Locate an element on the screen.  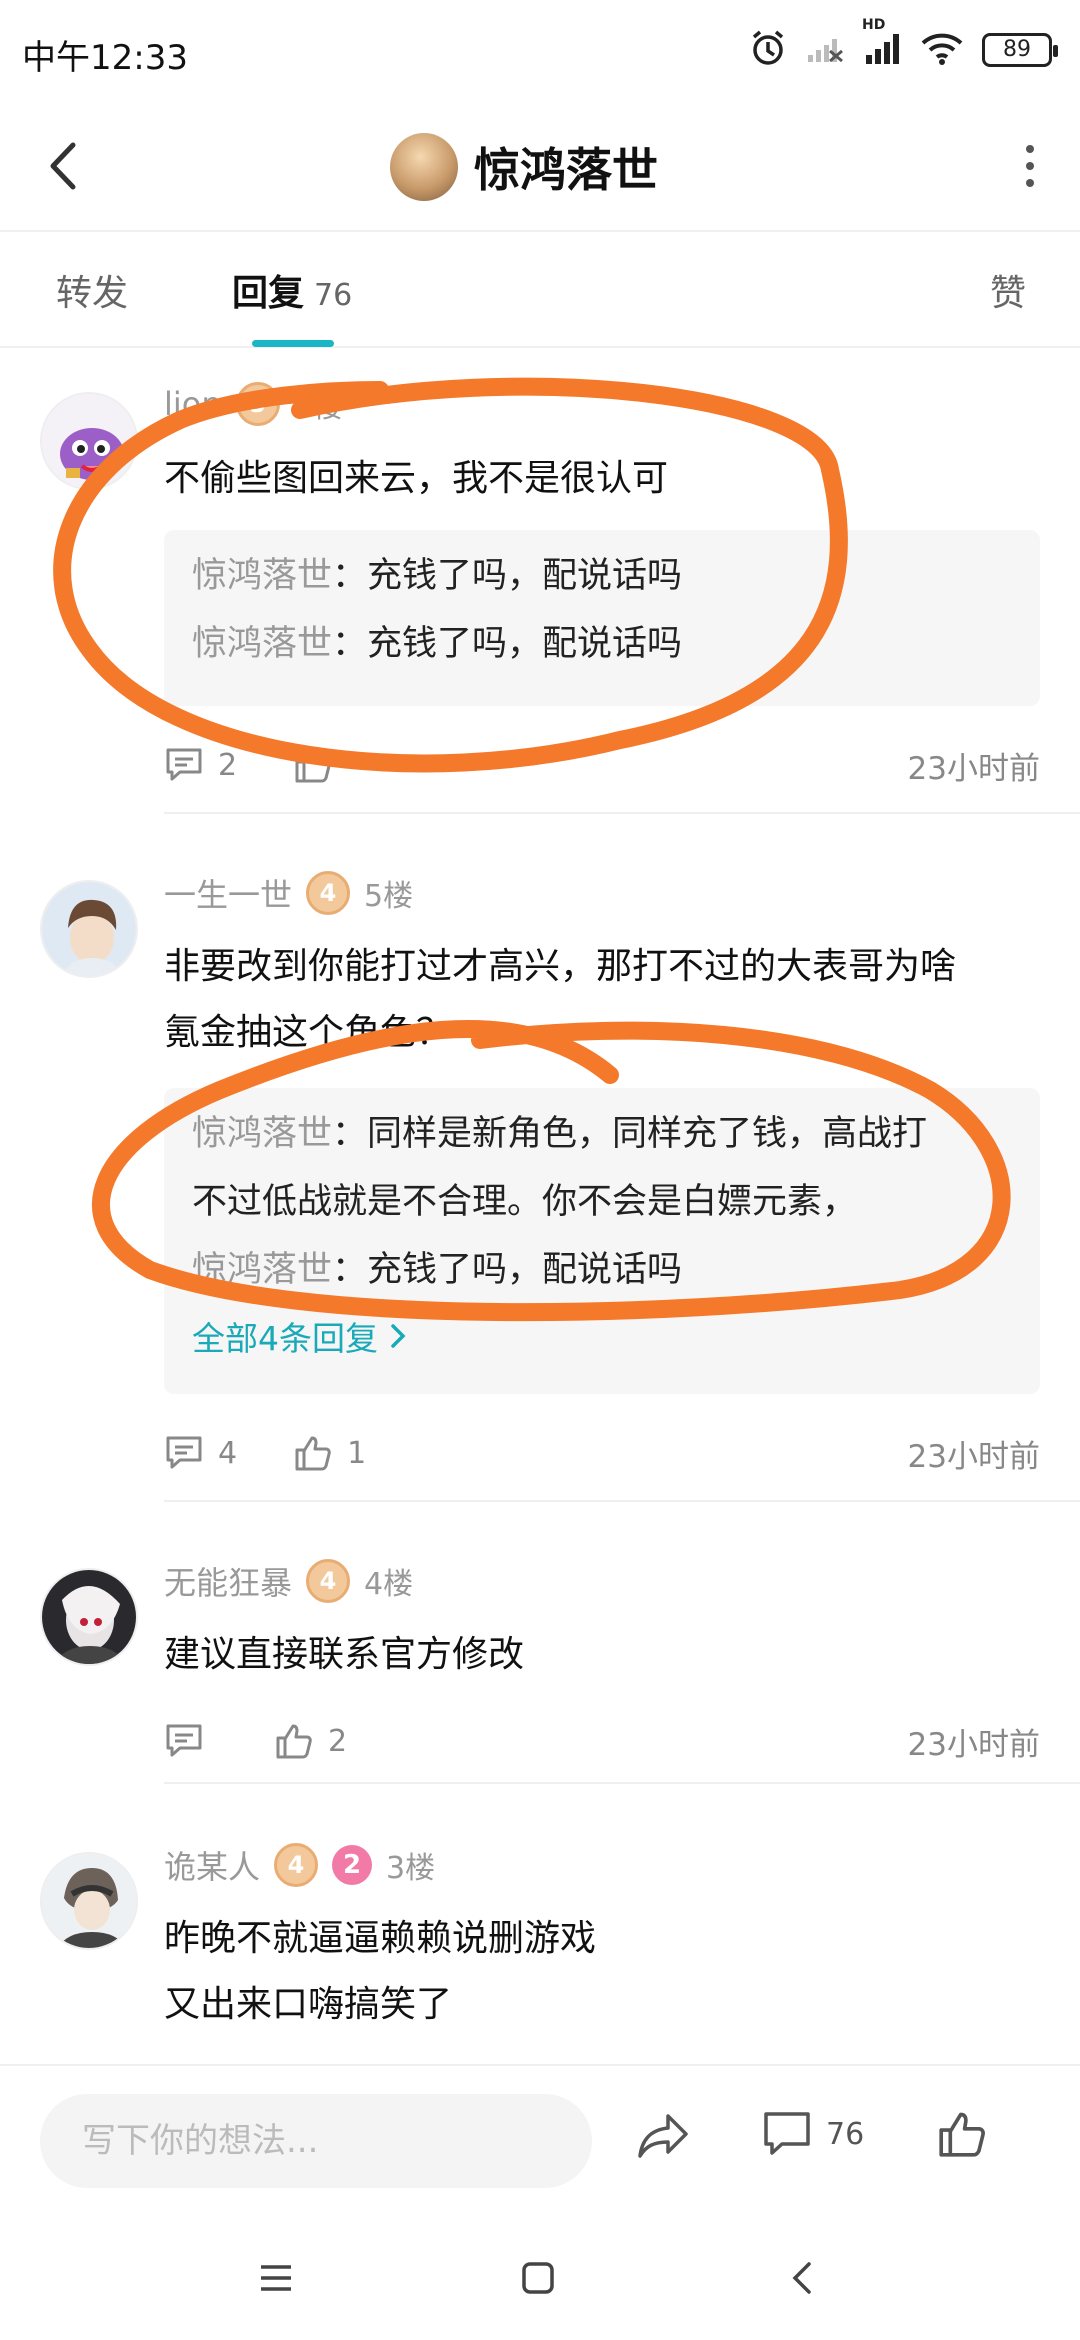
comment-button: 2 is located at coordinates (200, 765).